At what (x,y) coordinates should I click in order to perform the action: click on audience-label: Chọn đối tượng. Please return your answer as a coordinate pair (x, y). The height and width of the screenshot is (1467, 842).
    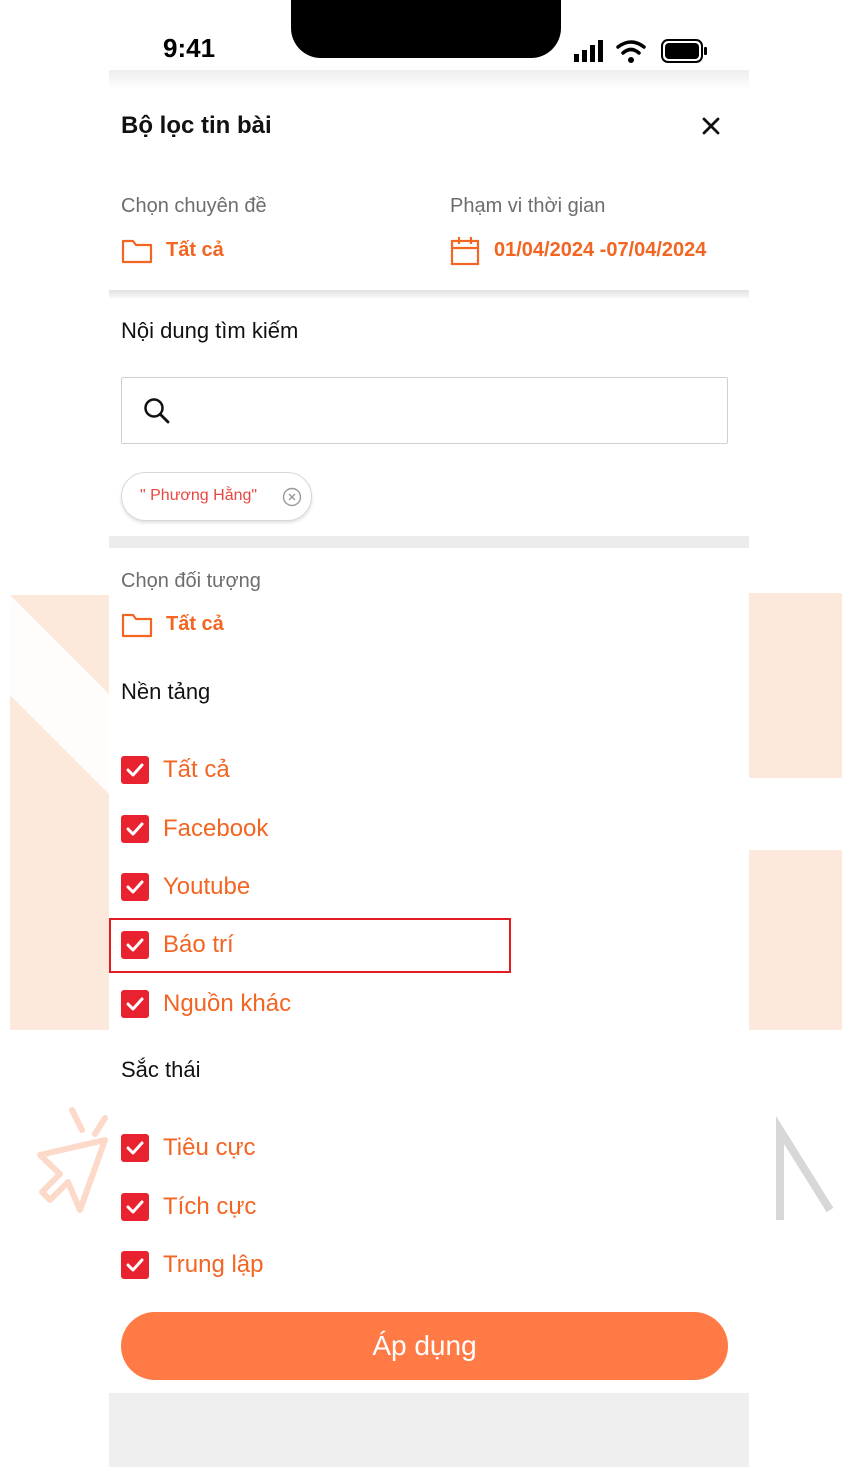
    Looking at the image, I should click on (191, 581).